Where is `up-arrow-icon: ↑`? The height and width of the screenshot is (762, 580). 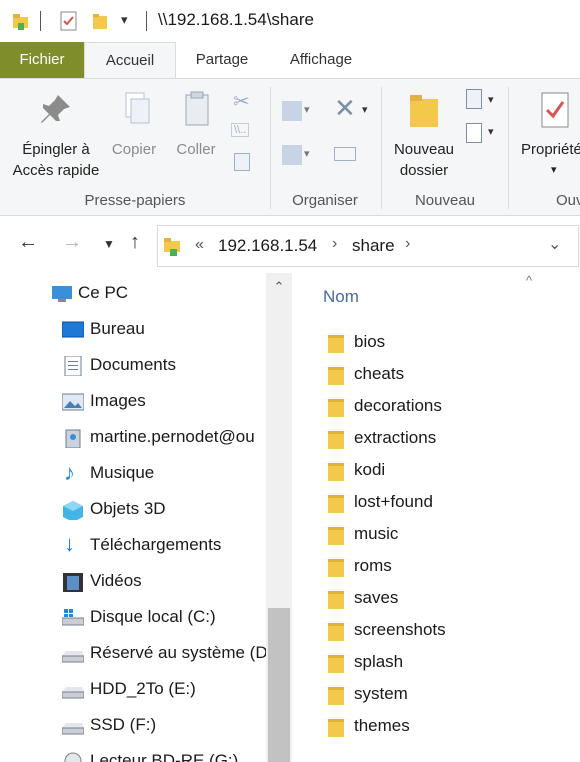
up-arrow-icon: ↑ is located at coordinates (135, 242).